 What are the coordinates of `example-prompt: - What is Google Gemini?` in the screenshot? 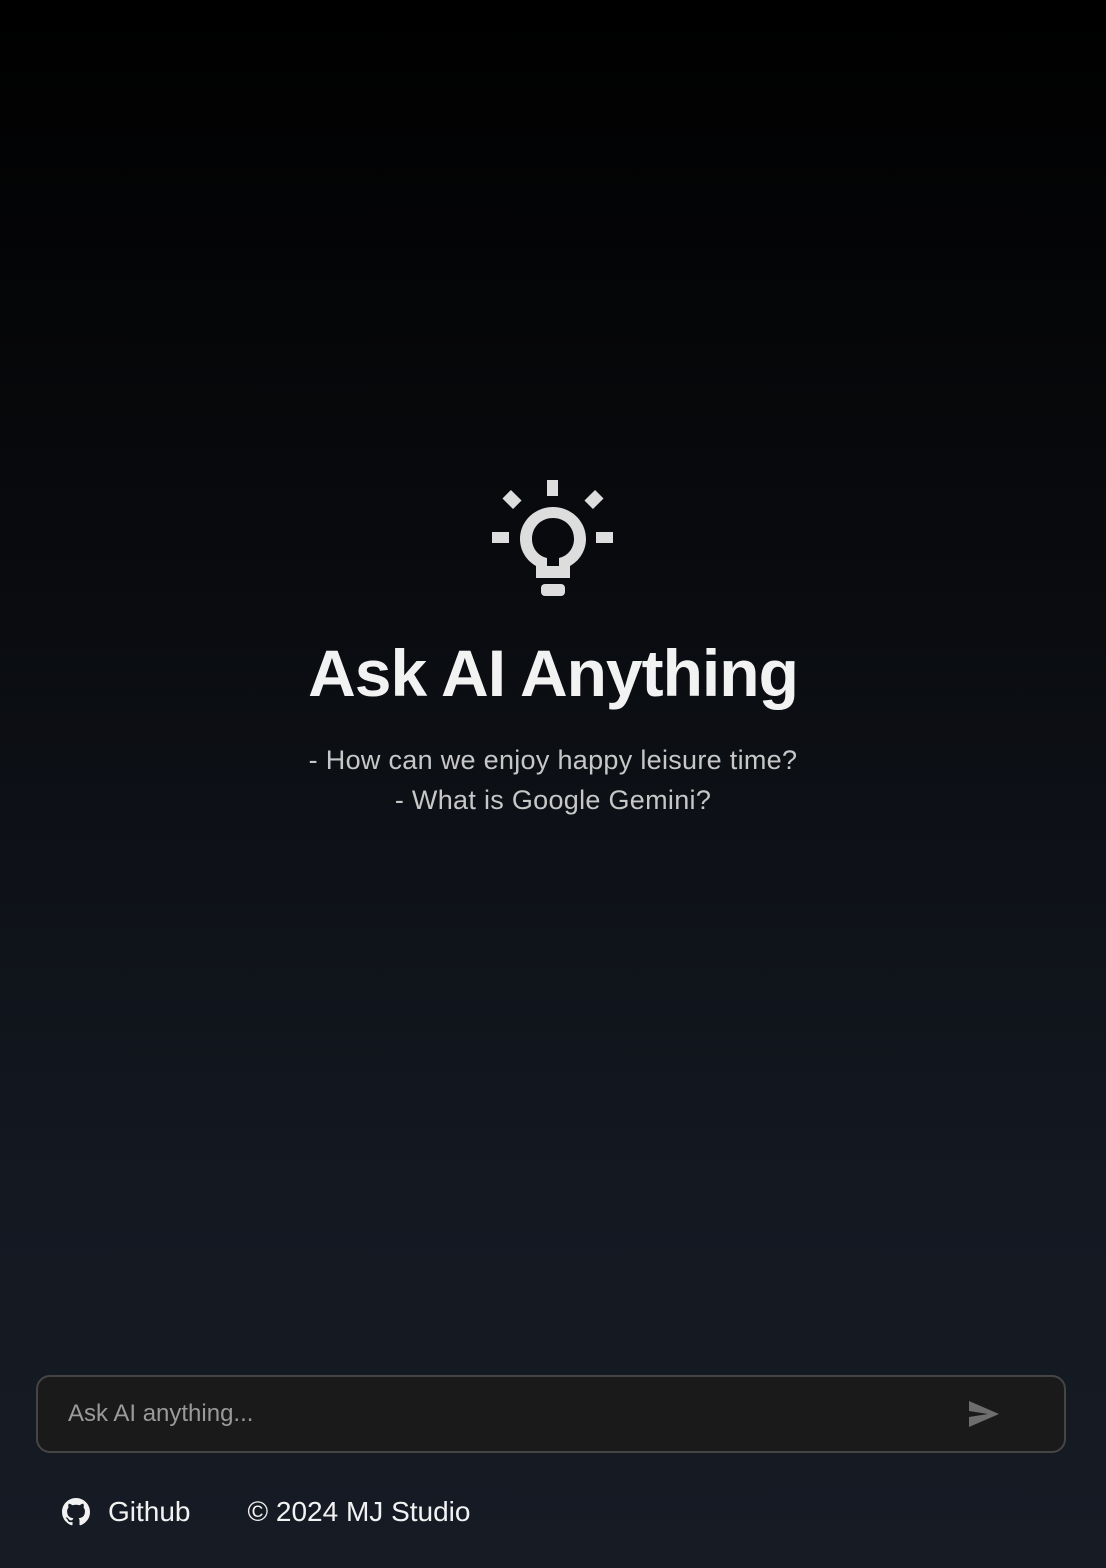 It's located at (553, 800).